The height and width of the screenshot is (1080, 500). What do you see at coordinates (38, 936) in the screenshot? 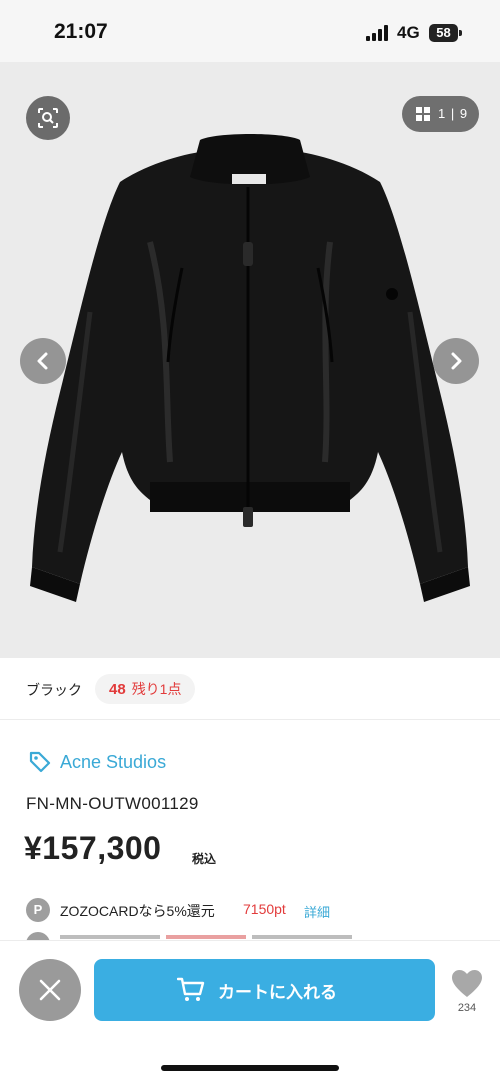
I see `shipping-icon` at bounding box center [38, 936].